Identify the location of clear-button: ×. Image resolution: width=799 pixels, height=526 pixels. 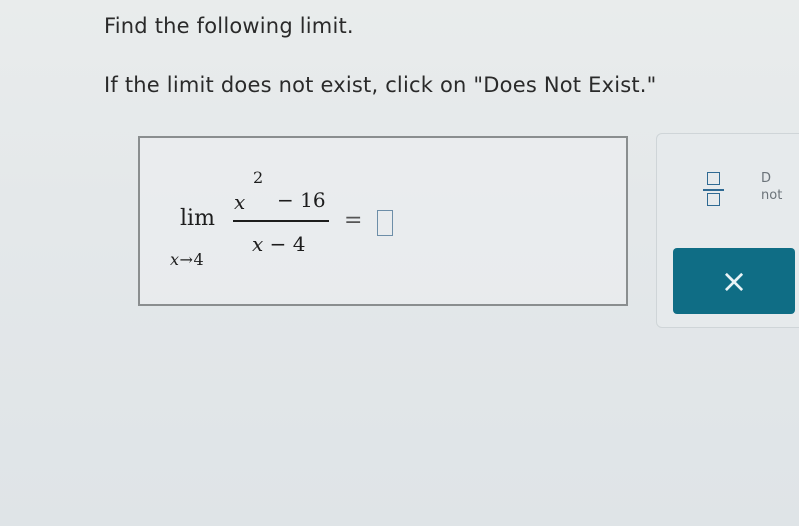
(734, 281).